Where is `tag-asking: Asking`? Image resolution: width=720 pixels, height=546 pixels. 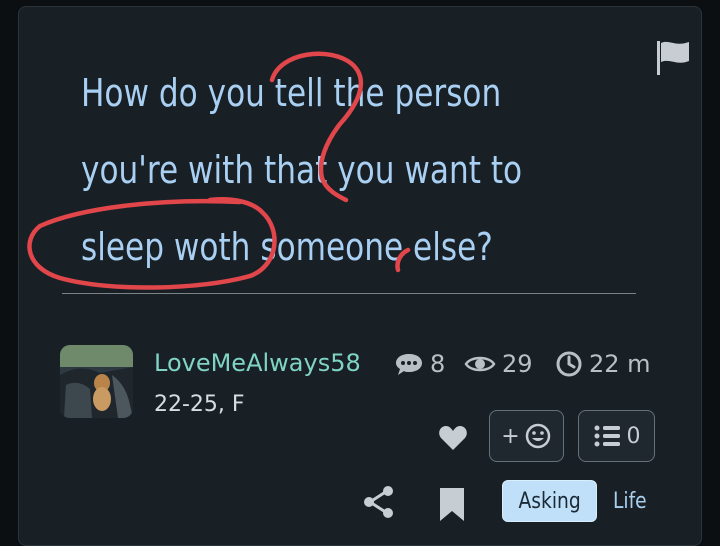 tag-asking: Asking is located at coordinates (550, 501).